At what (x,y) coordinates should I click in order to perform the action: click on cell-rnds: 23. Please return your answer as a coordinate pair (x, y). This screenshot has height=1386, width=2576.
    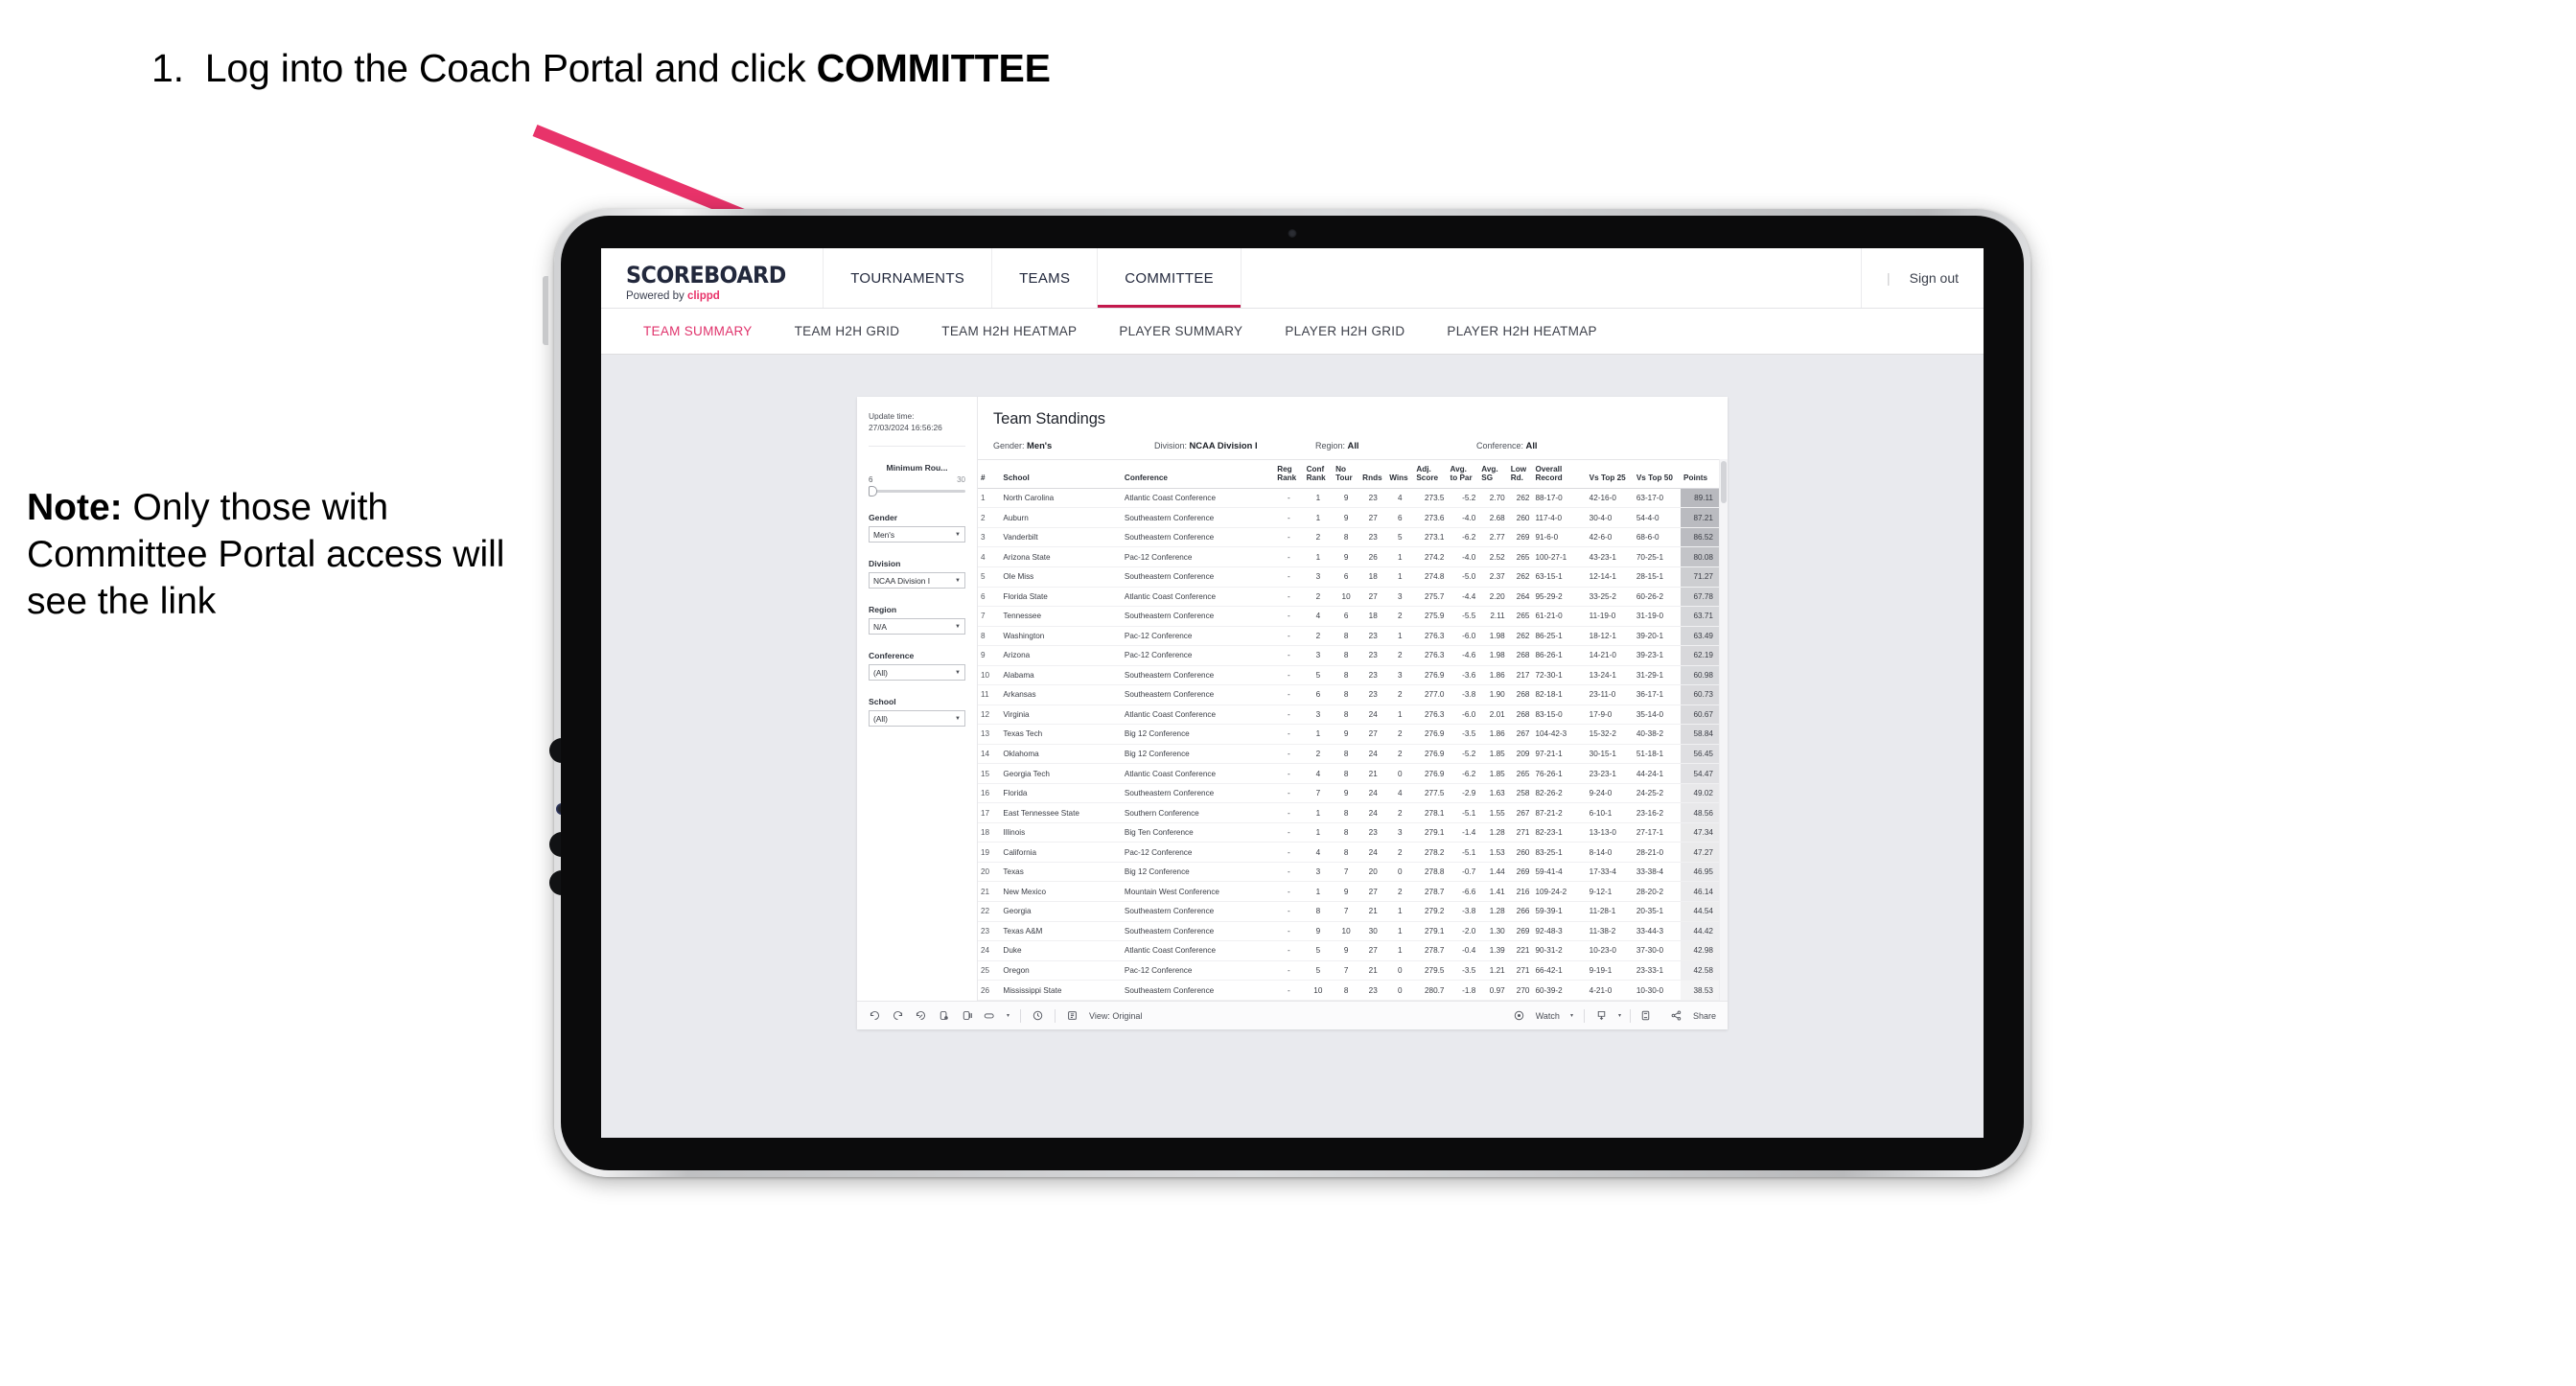
    Looking at the image, I should click on (1373, 991).